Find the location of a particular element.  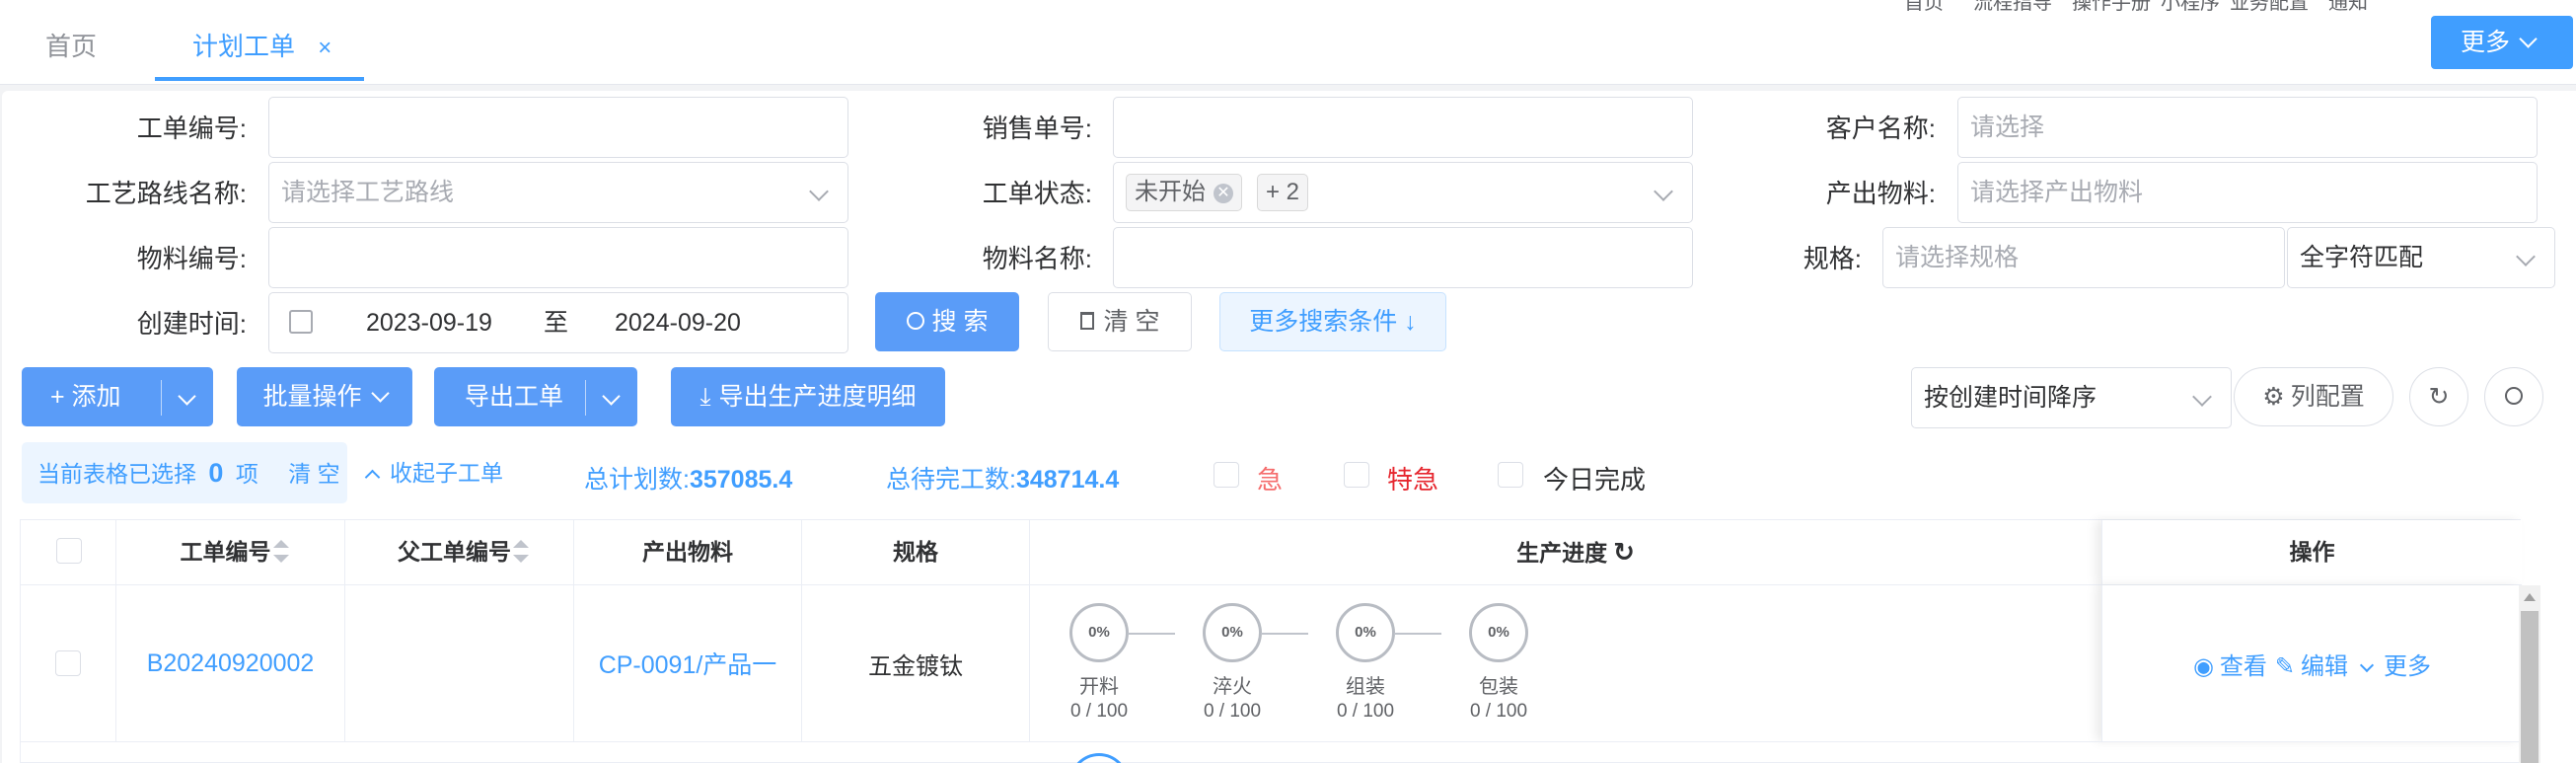

route-label: 工艺路线名称: is located at coordinates (166, 194).